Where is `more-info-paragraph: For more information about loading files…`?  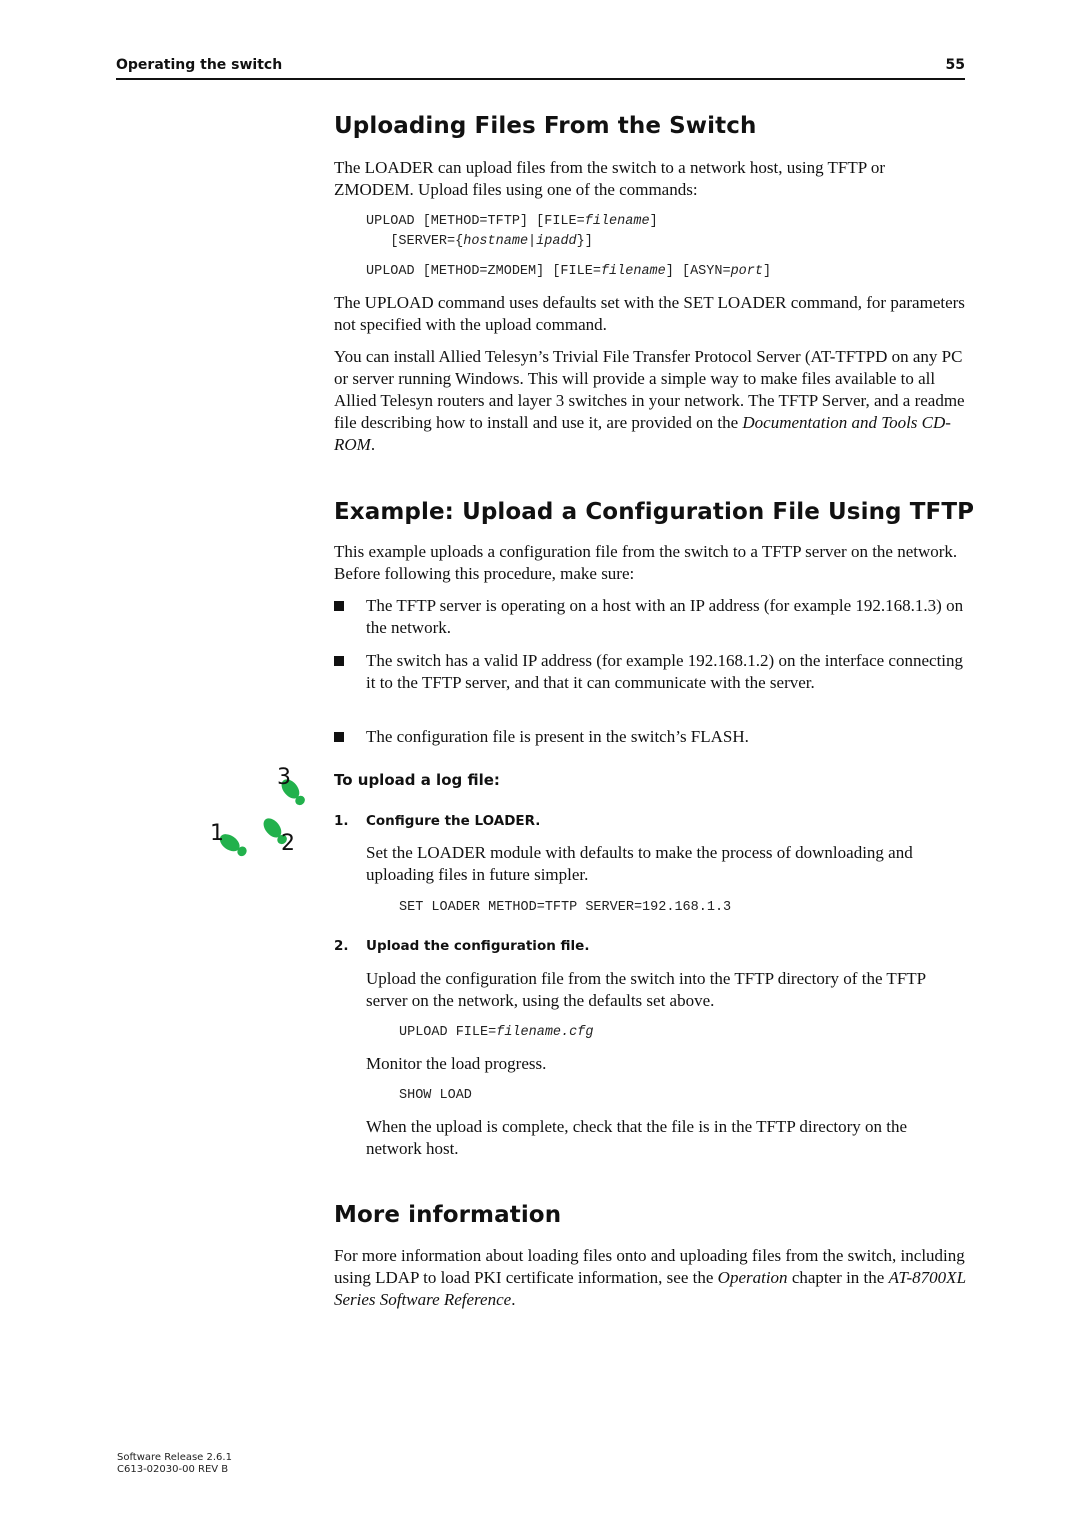
more-info-paragraph: For more information about loading files… is located at coordinates (650, 1278).